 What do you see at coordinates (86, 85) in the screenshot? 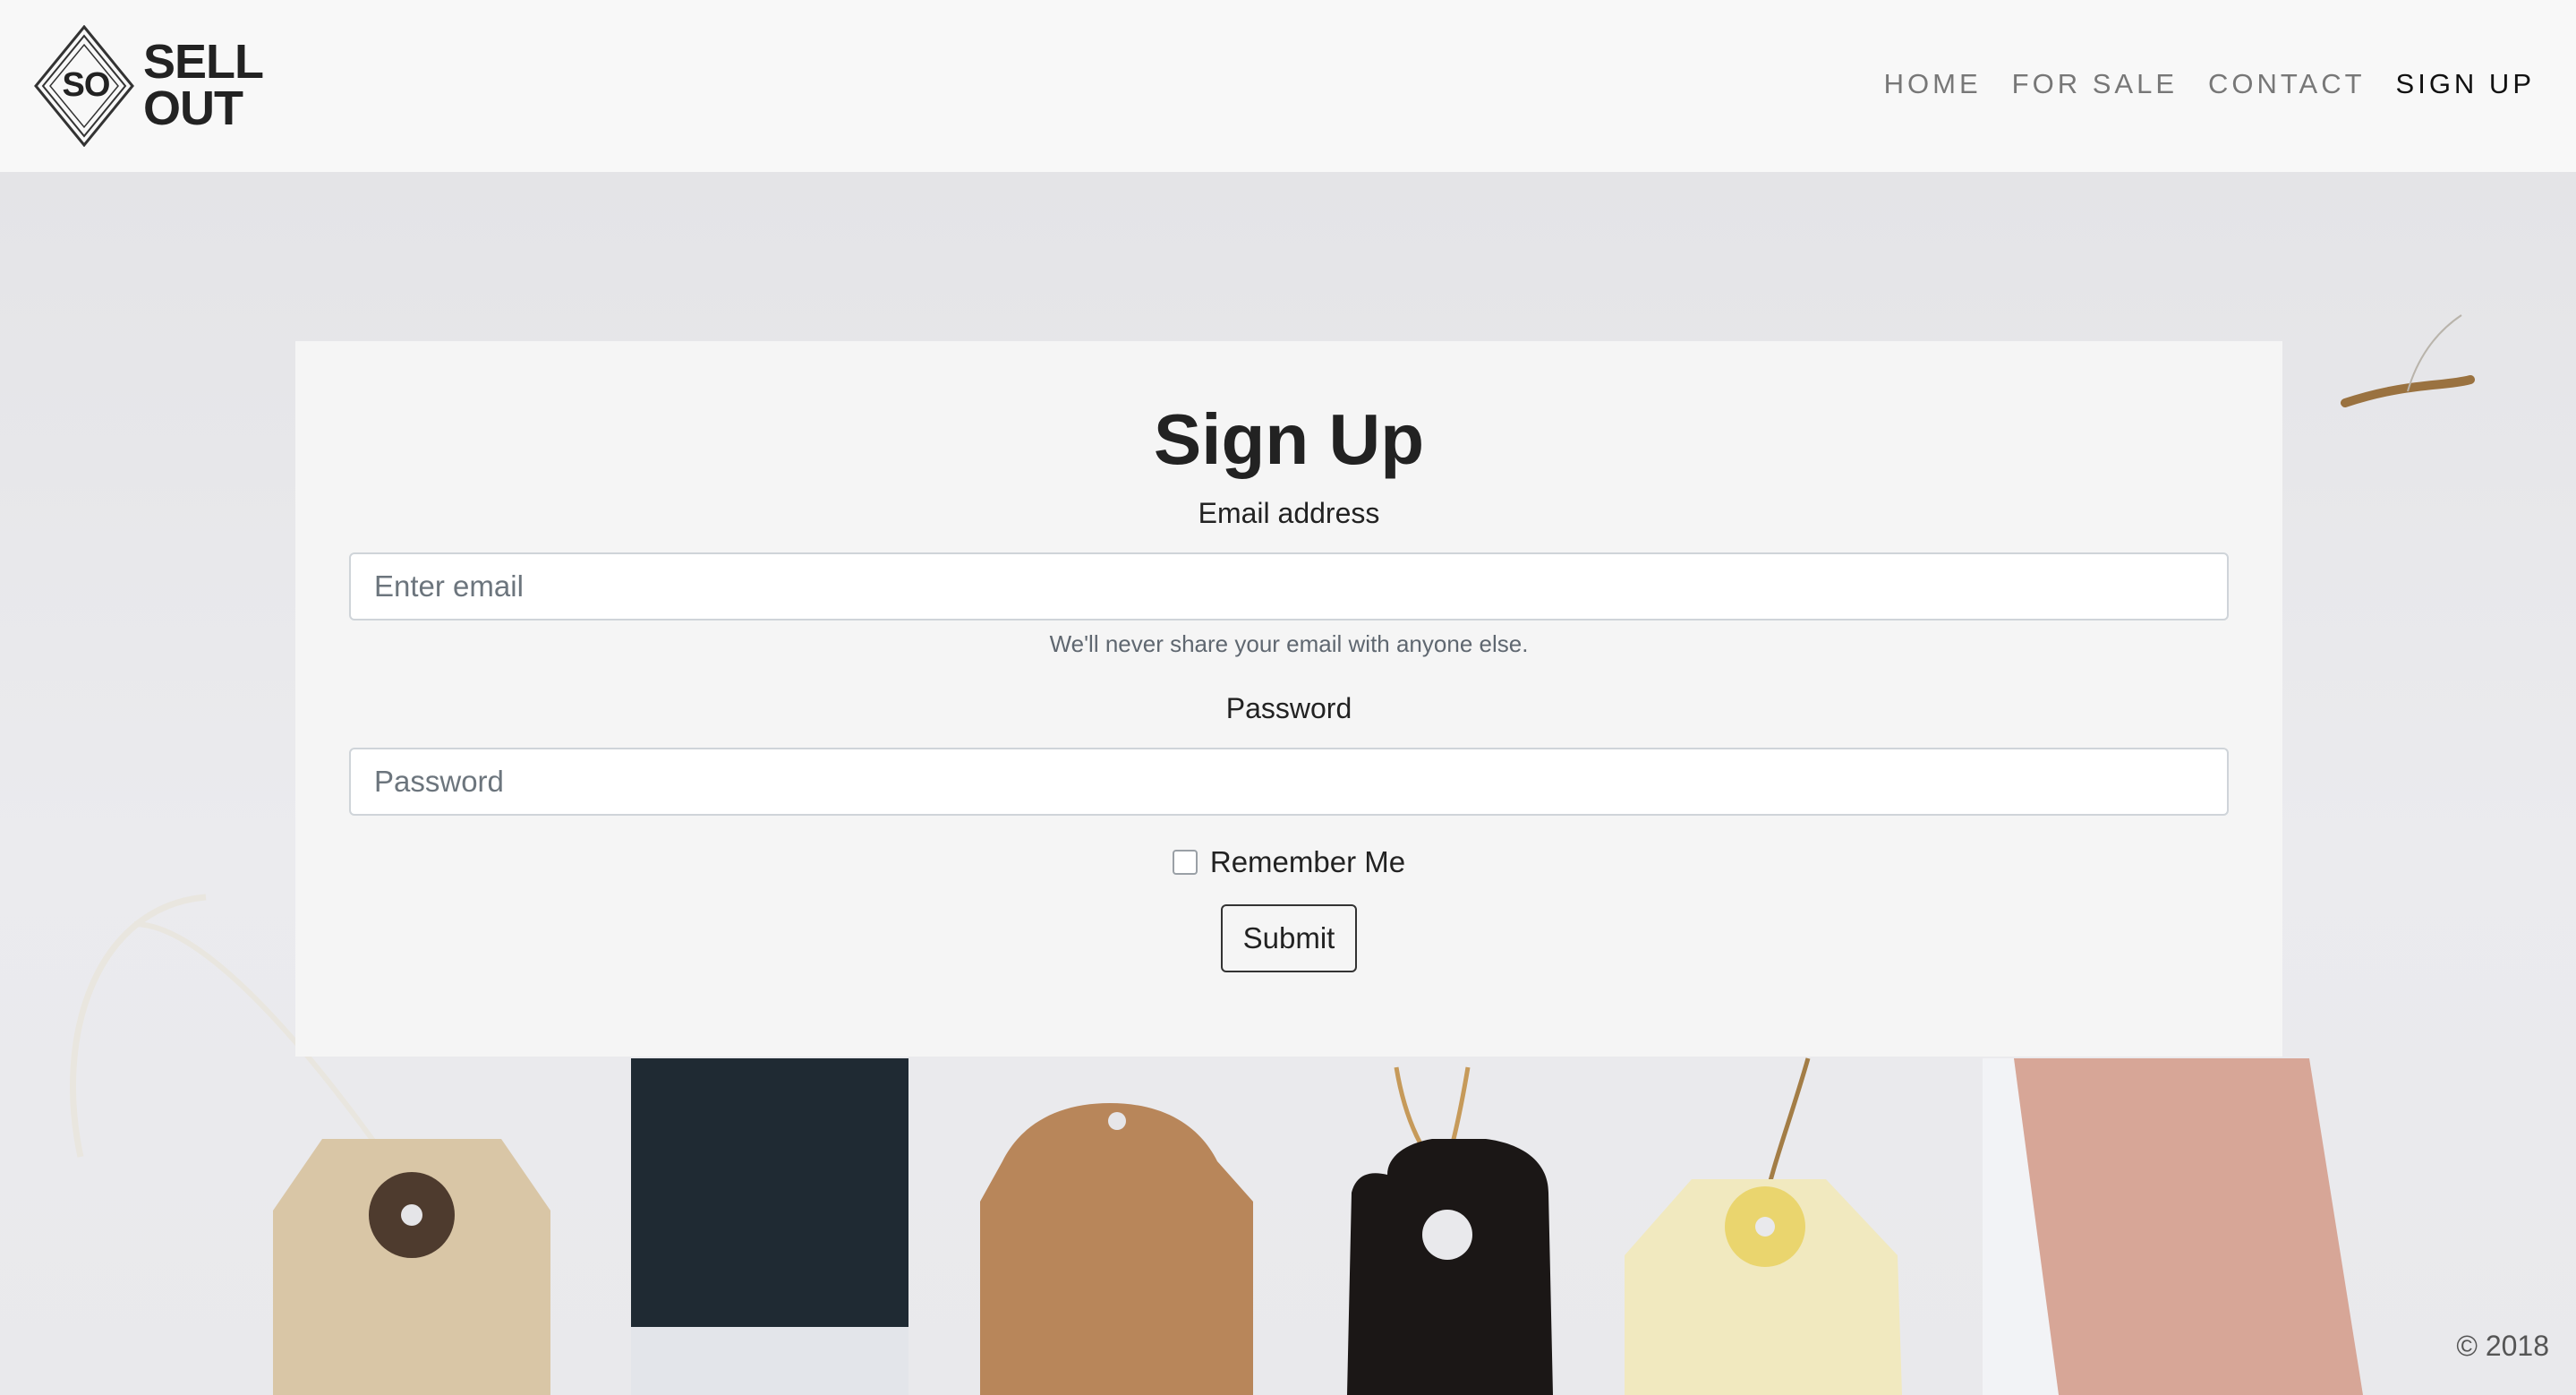
I see `logo-mark: SO` at bounding box center [86, 85].